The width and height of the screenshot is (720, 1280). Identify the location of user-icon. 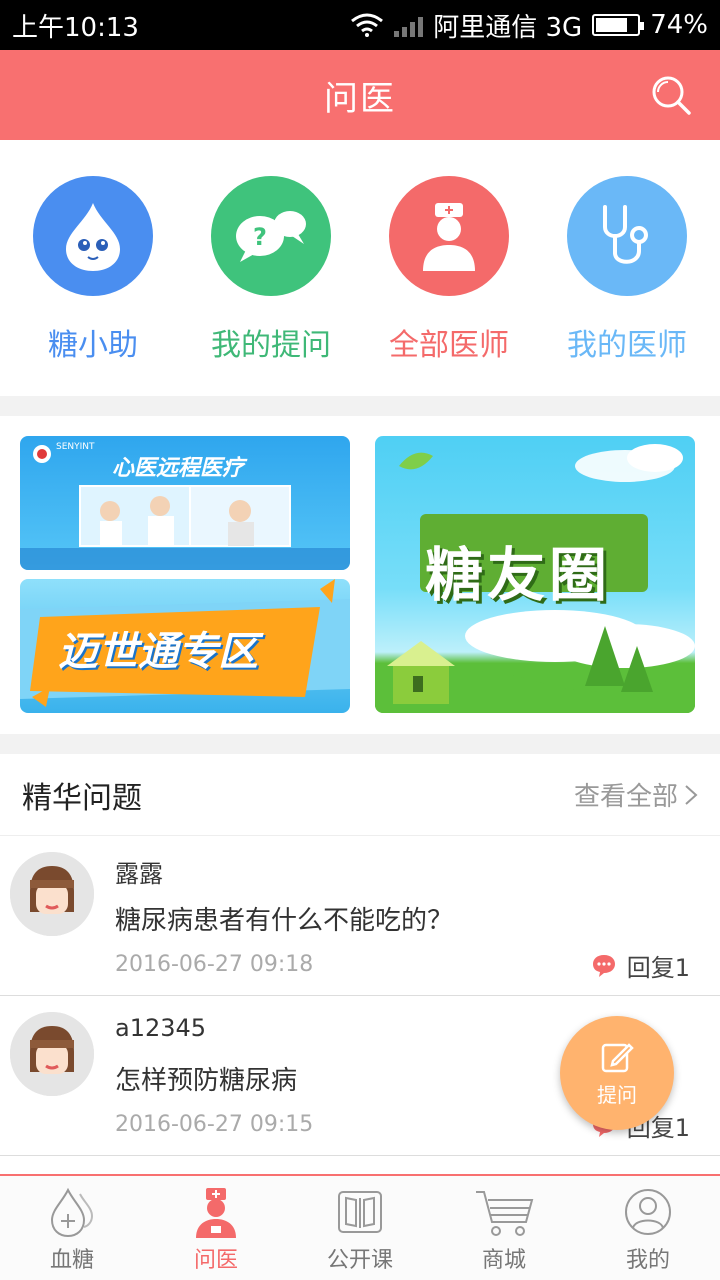
(648, 1212).